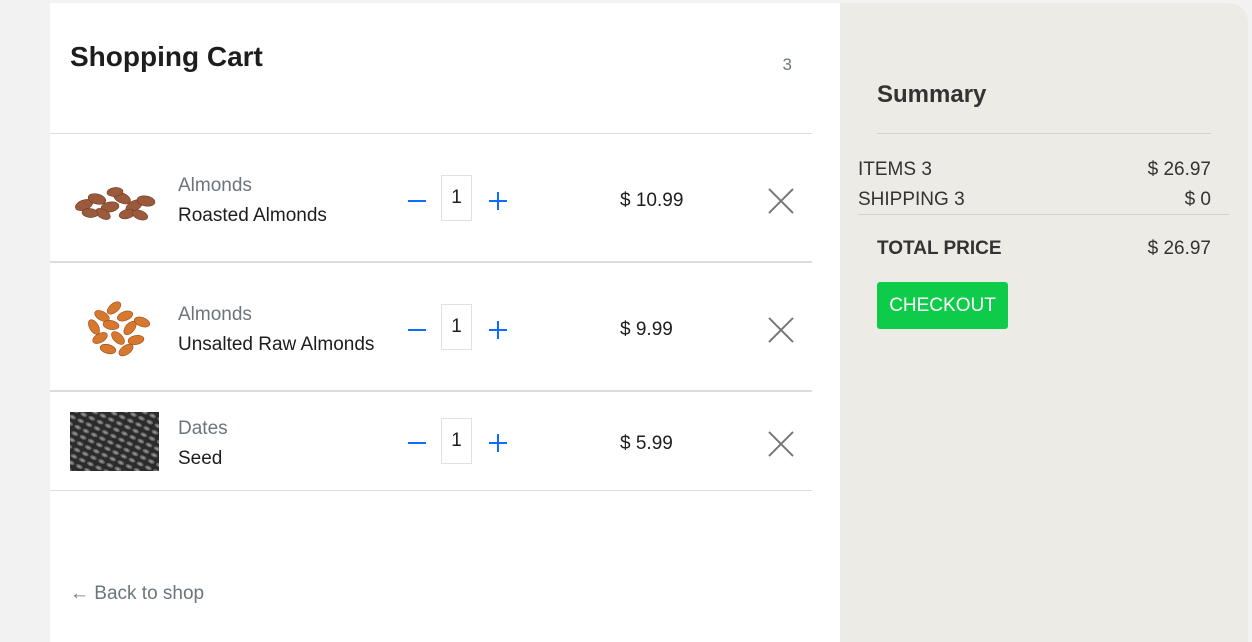 The height and width of the screenshot is (642, 1252). I want to click on seeds-image, so click(114, 441).